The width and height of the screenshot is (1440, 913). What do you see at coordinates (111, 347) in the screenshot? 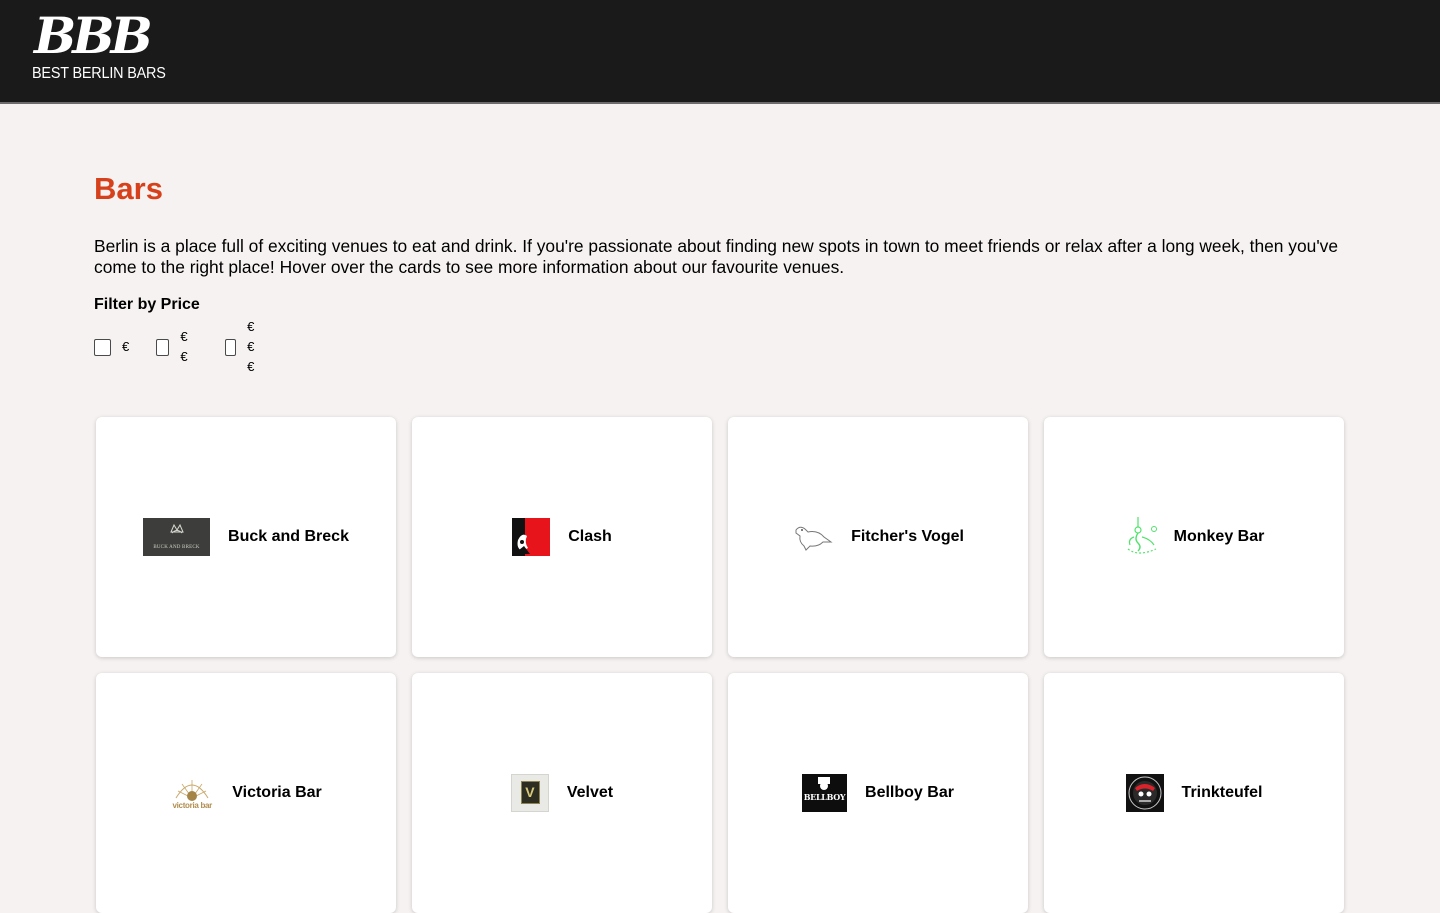
I see `price-filter-1: €` at bounding box center [111, 347].